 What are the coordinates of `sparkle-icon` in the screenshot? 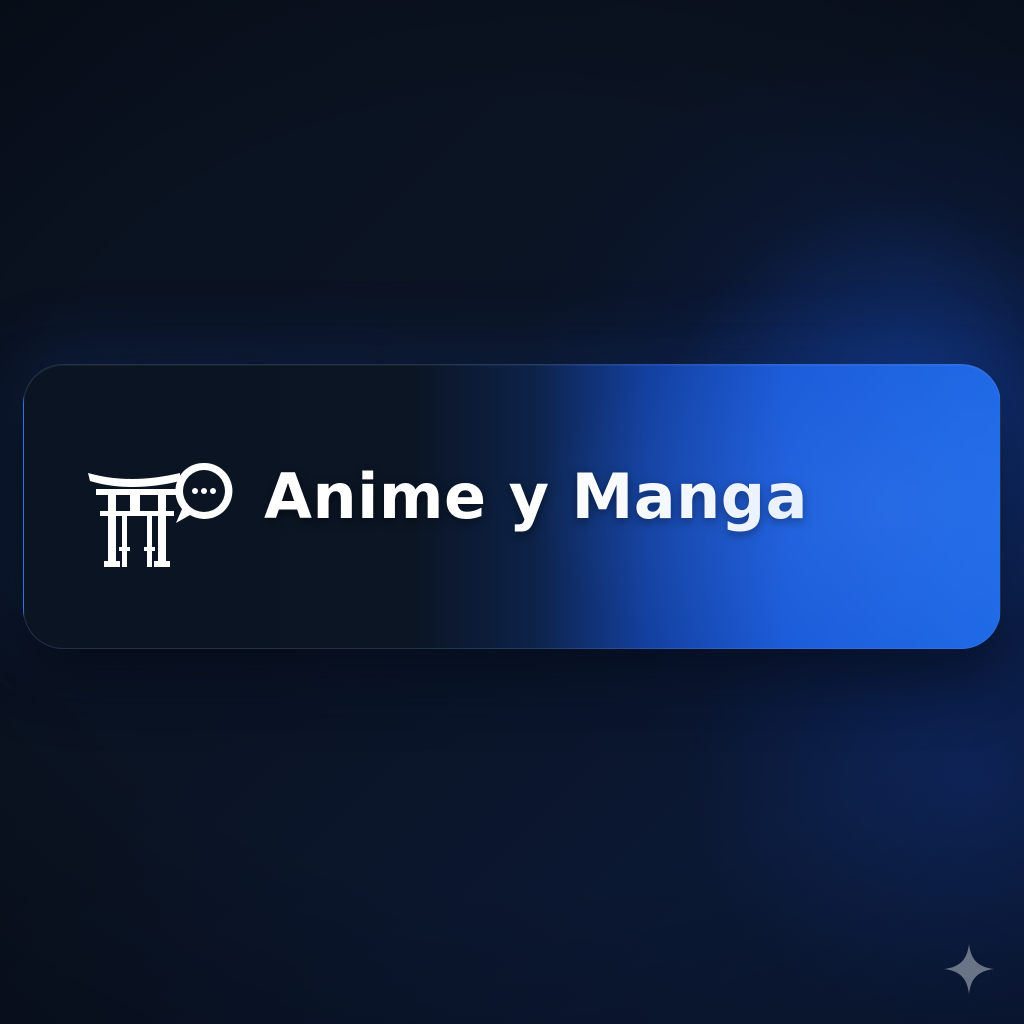 It's located at (969, 969).